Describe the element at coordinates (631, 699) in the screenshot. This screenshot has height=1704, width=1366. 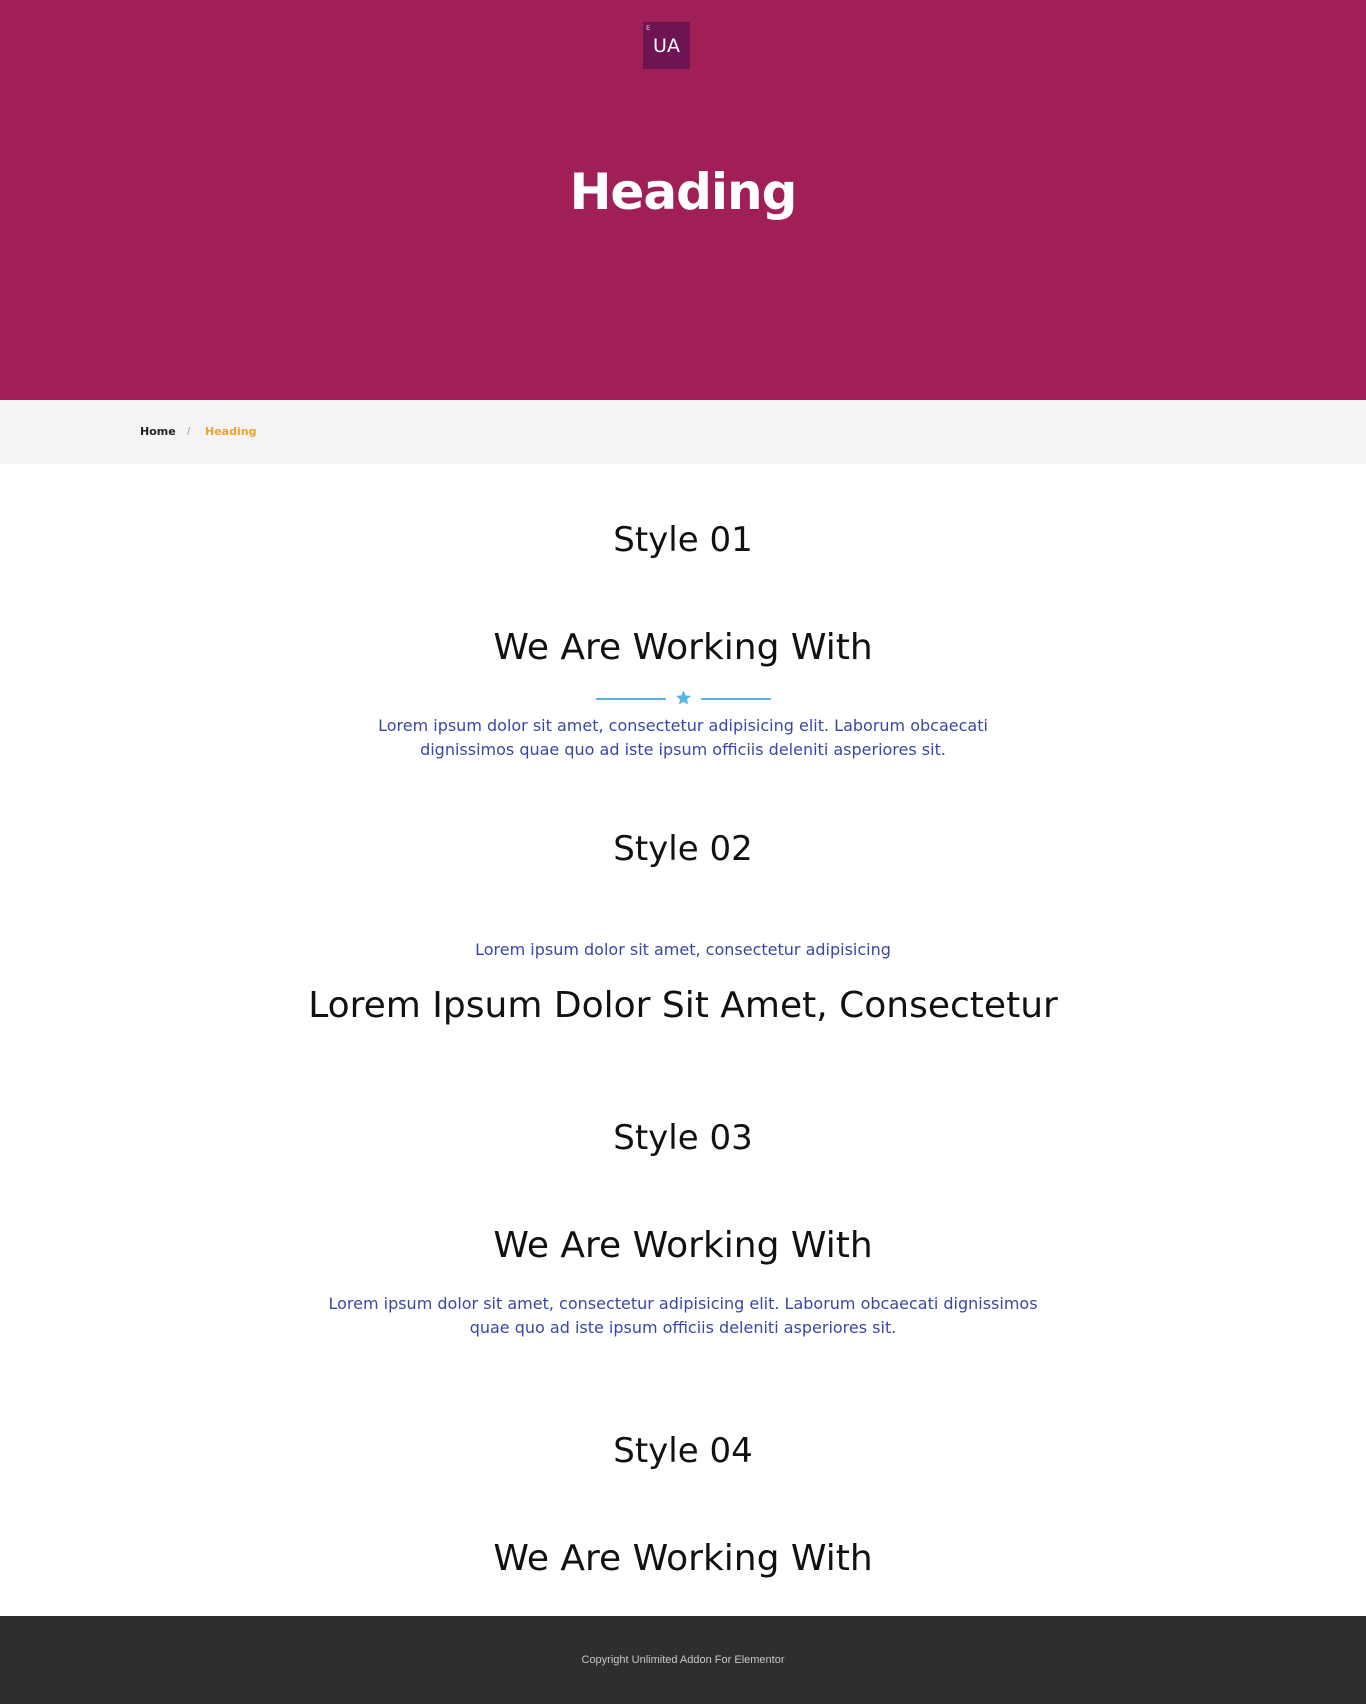
I see `divider-line-left` at that location.